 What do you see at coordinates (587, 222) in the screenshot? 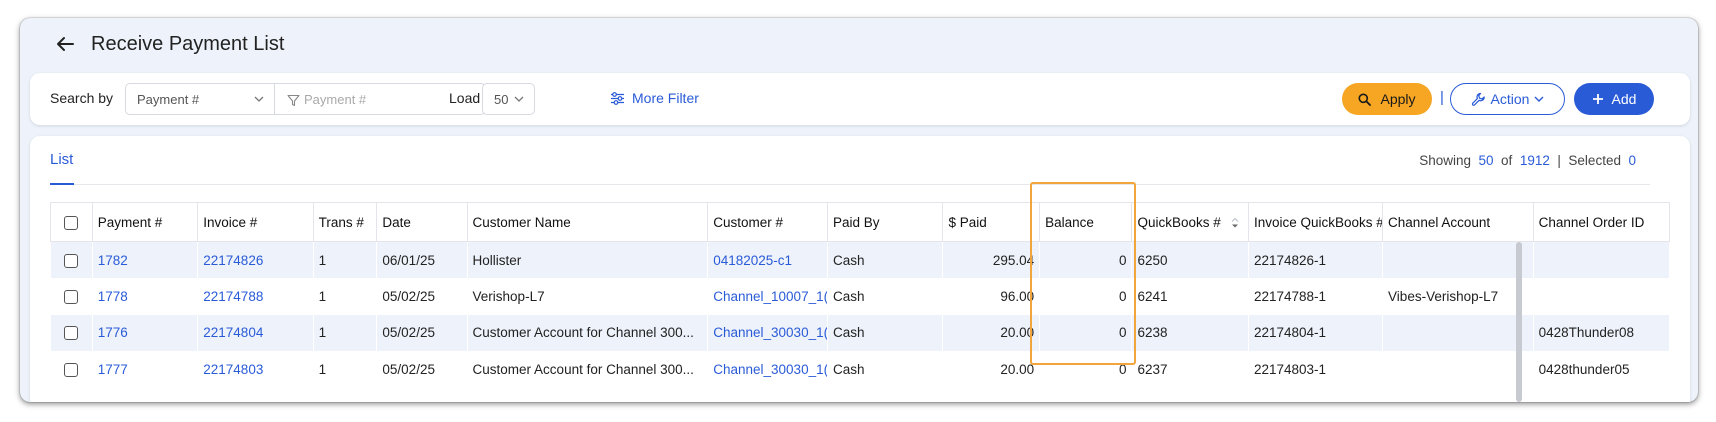
I see `col-customer-name: Customer Name` at bounding box center [587, 222].